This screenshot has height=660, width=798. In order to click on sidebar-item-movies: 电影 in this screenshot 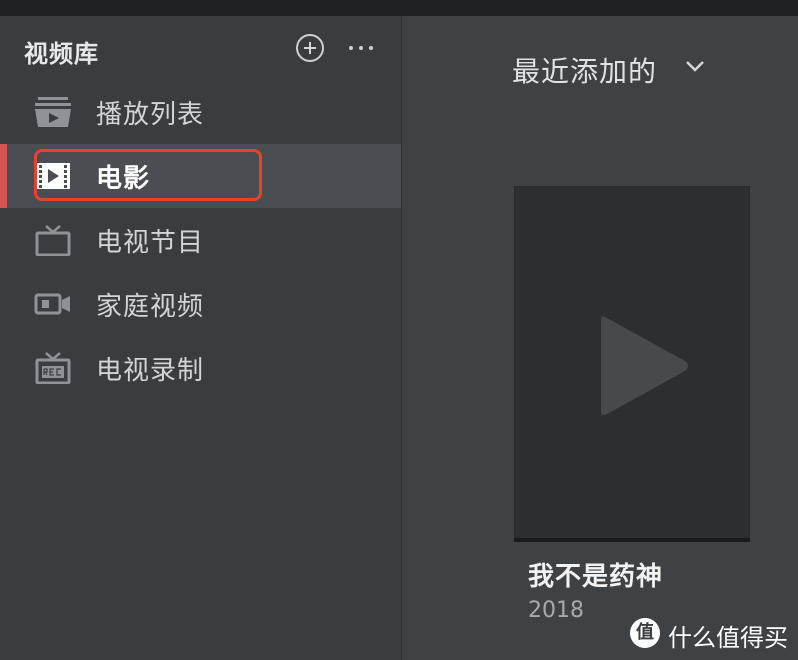, I will do `click(200, 176)`.